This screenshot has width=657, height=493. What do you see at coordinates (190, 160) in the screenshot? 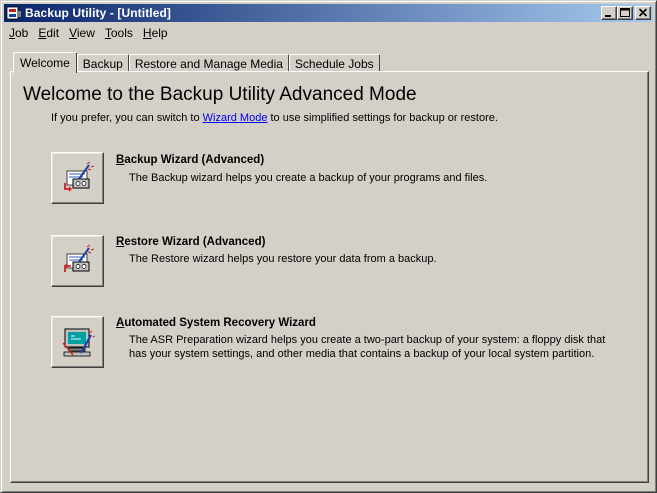
I see `backup-wizard-title: Backup Wizard (Advanced)` at bounding box center [190, 160].